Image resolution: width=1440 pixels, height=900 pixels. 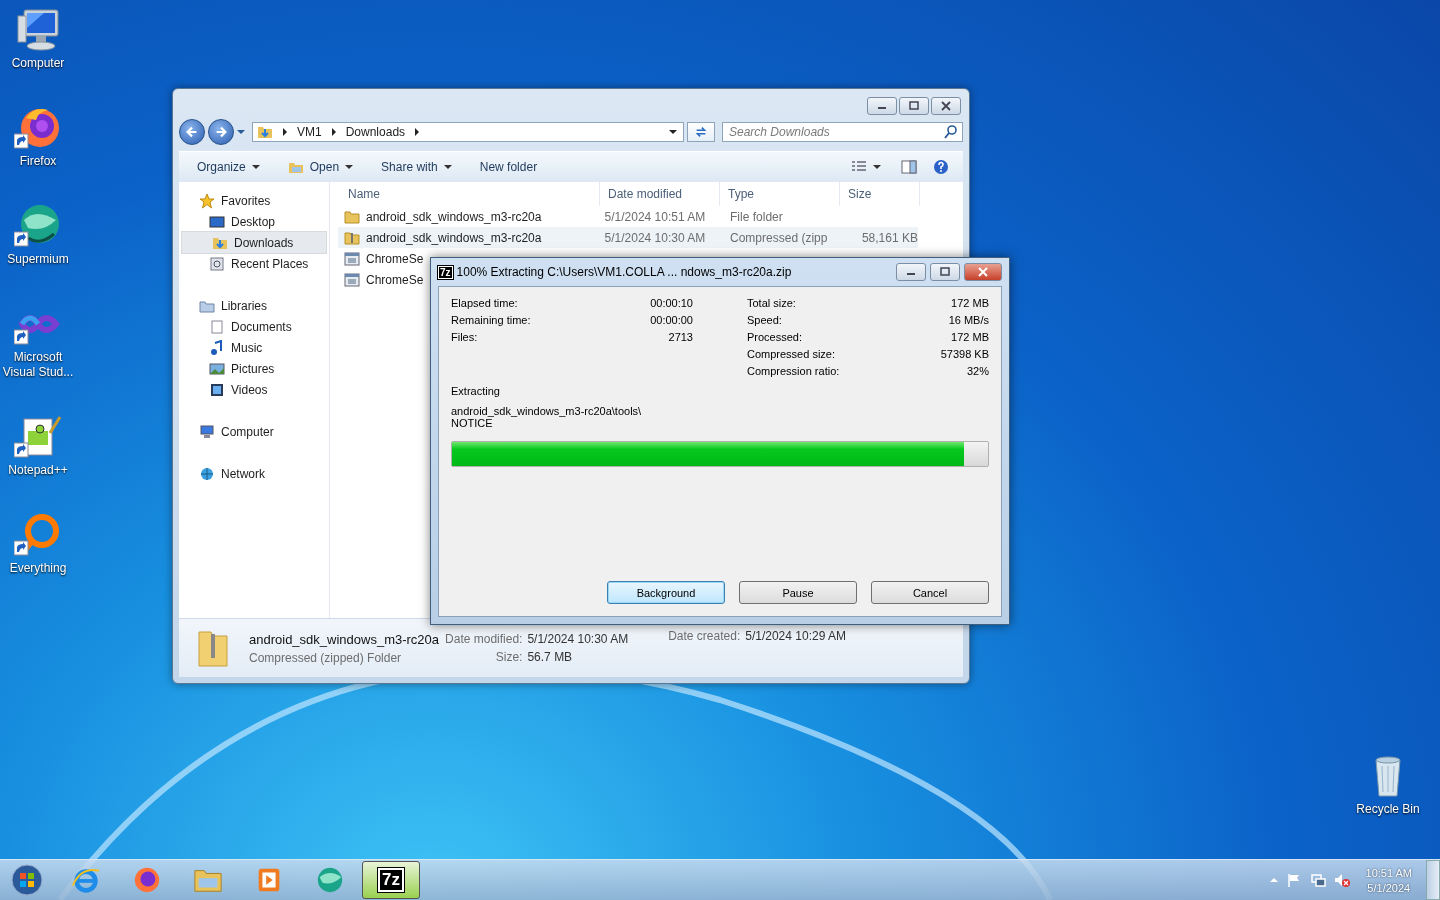 What do you see at coordinates (547, 411) in the screenshot?
I see `current-file-path: android_sdk_windows_m3-rc20a\tools\` at bounding box center [547, 411].